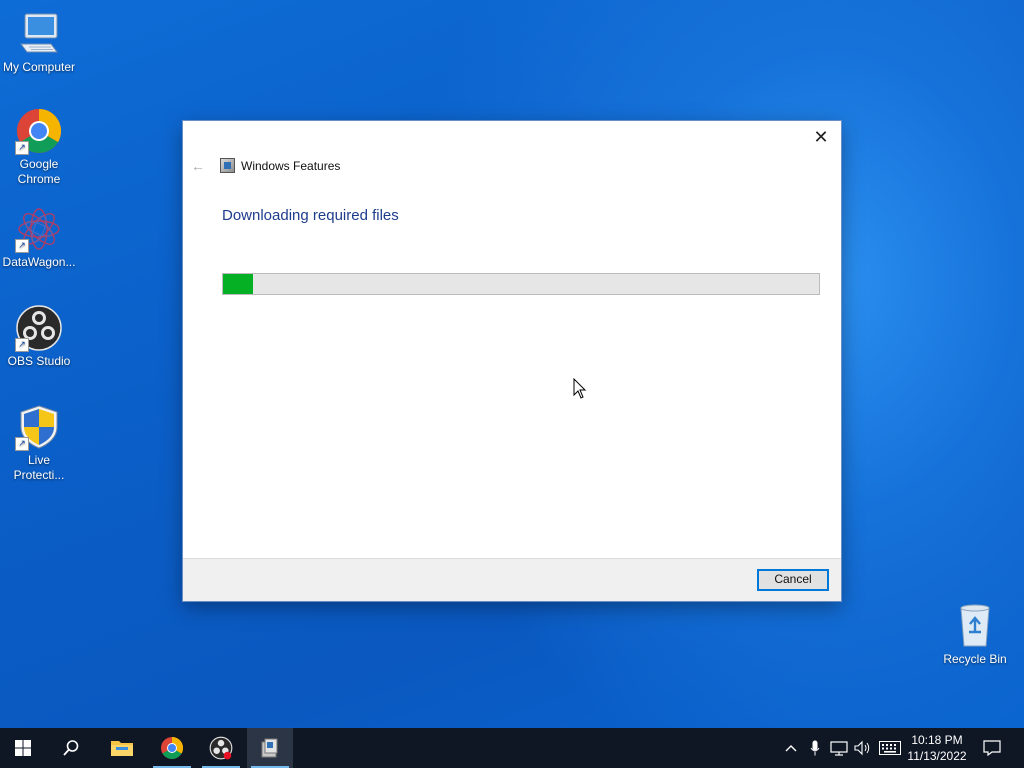 This screenshot has width=1024, height=768. I want to click on volume-button, so click(863, 748).